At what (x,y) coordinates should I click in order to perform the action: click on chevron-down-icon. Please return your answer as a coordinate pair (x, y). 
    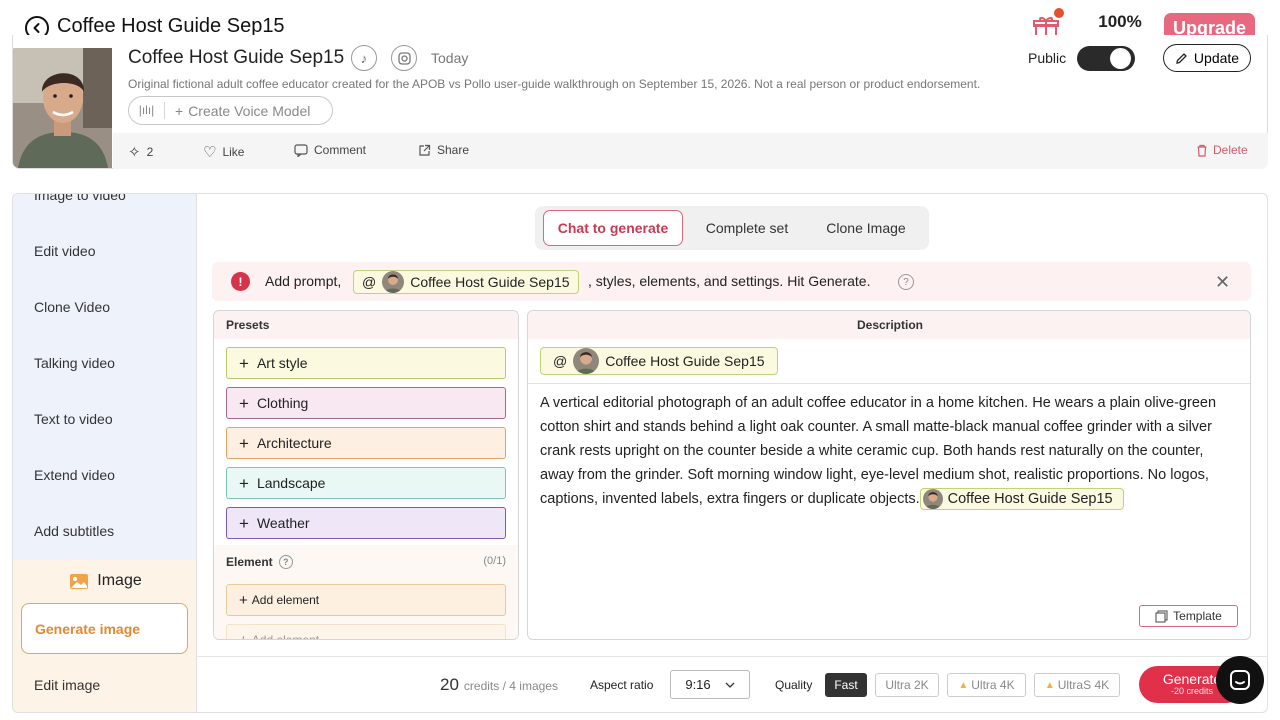
    Looking at the image, I should click on (730, 685).